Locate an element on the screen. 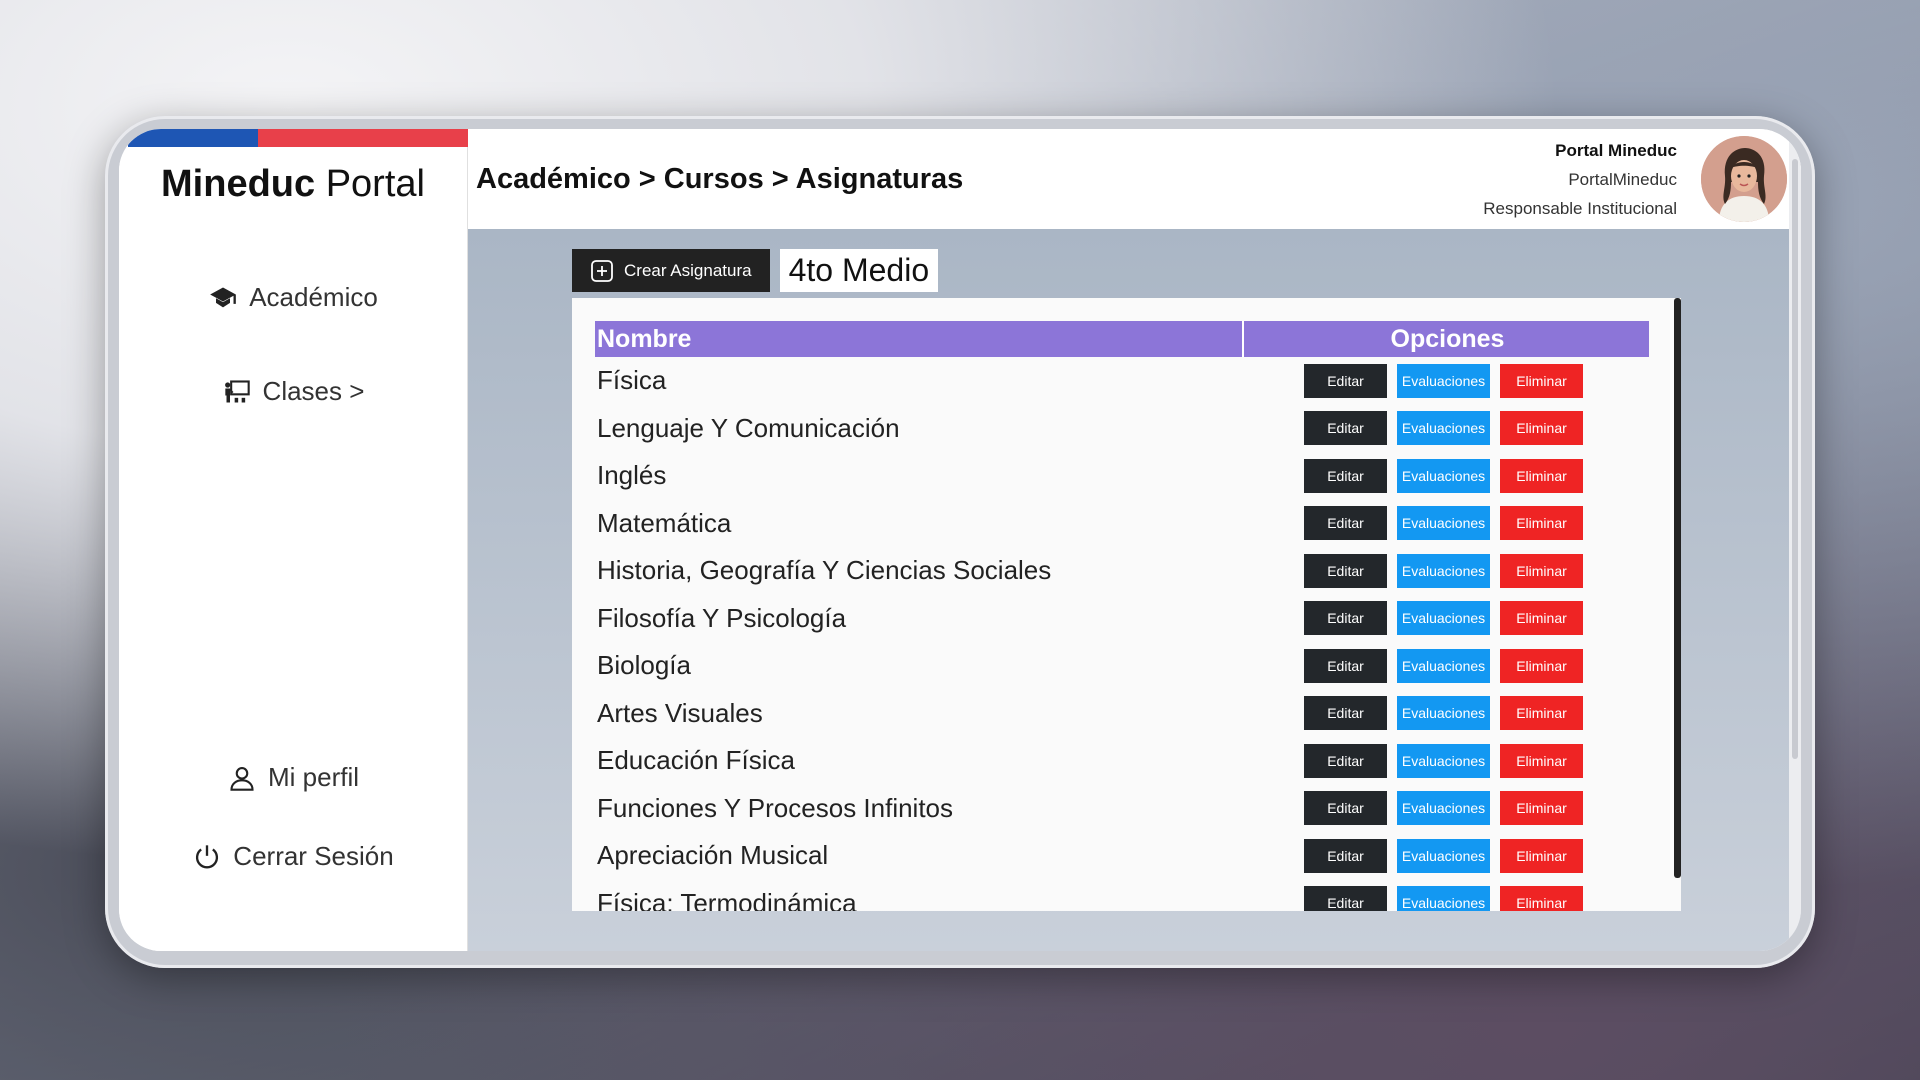 This screenshot has height=1080, width=1920. flag-stripe is located at coordinates (298, 138).